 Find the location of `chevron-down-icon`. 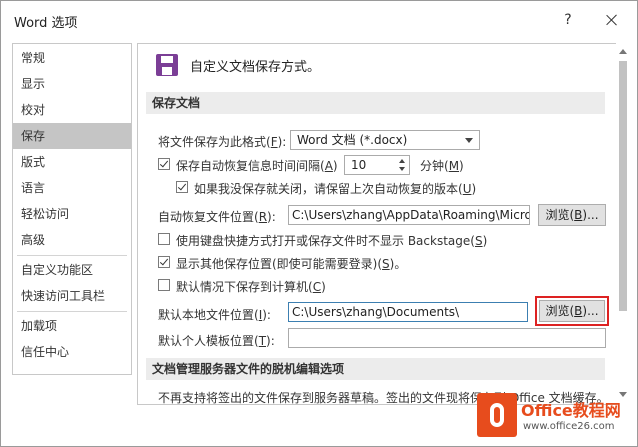

chevron-down-icon is located at coordinates (469, 140).